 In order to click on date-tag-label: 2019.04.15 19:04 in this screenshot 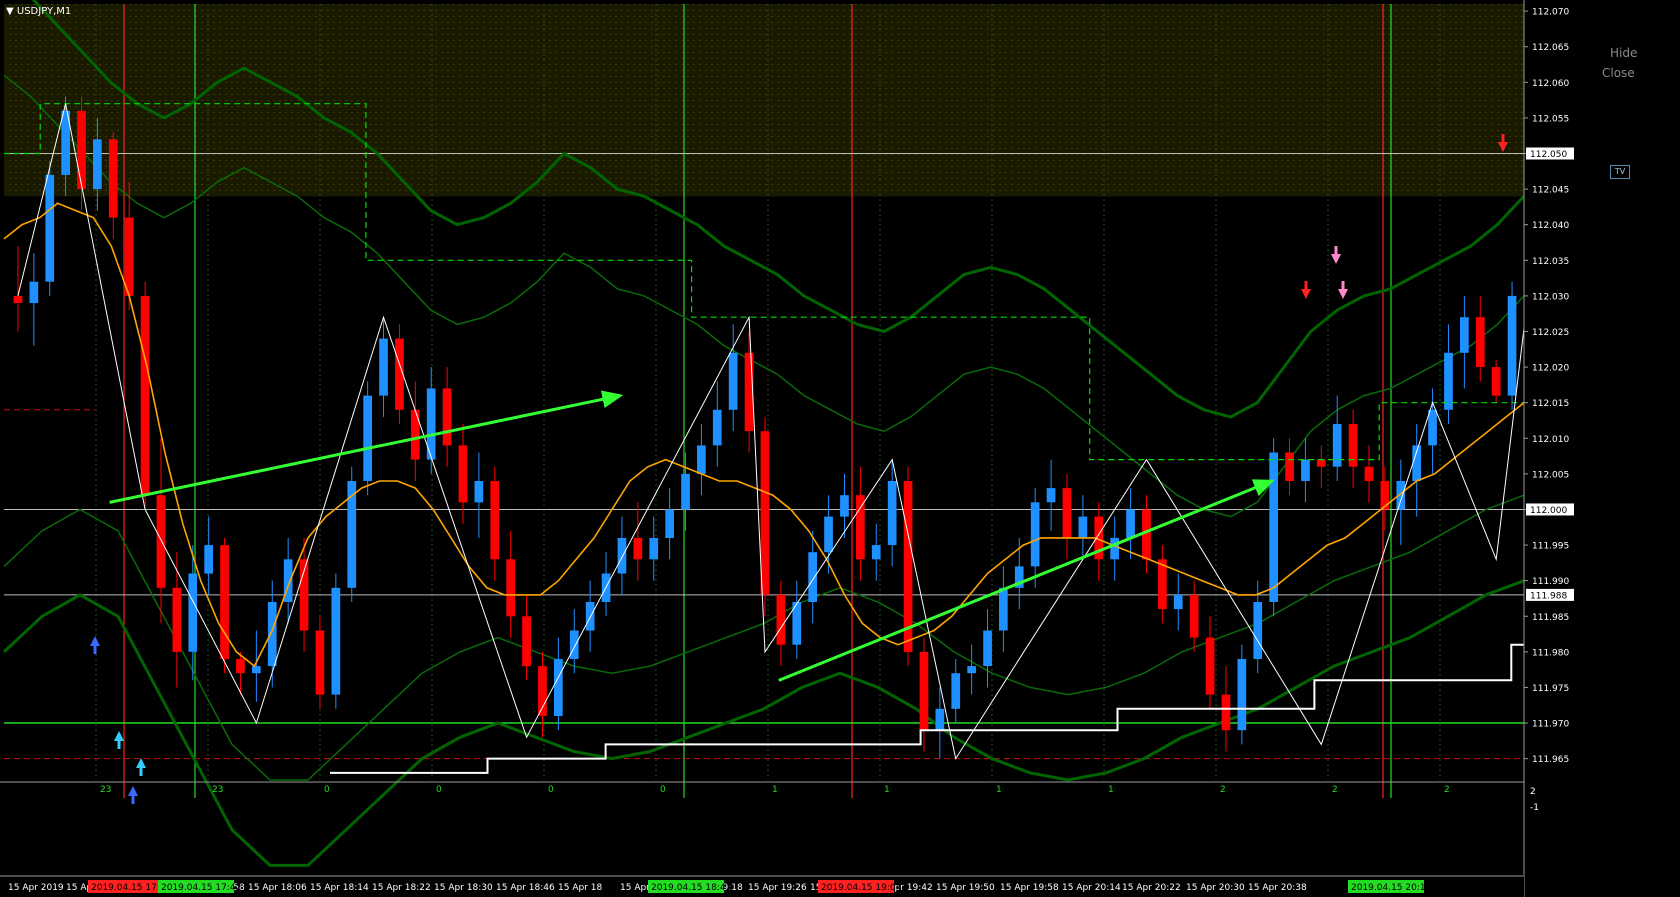, I will do `click(861, 888)`.